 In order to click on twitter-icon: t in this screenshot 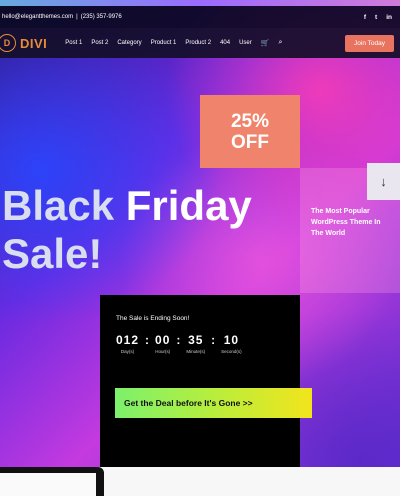, I will do `click(376, 17)`.